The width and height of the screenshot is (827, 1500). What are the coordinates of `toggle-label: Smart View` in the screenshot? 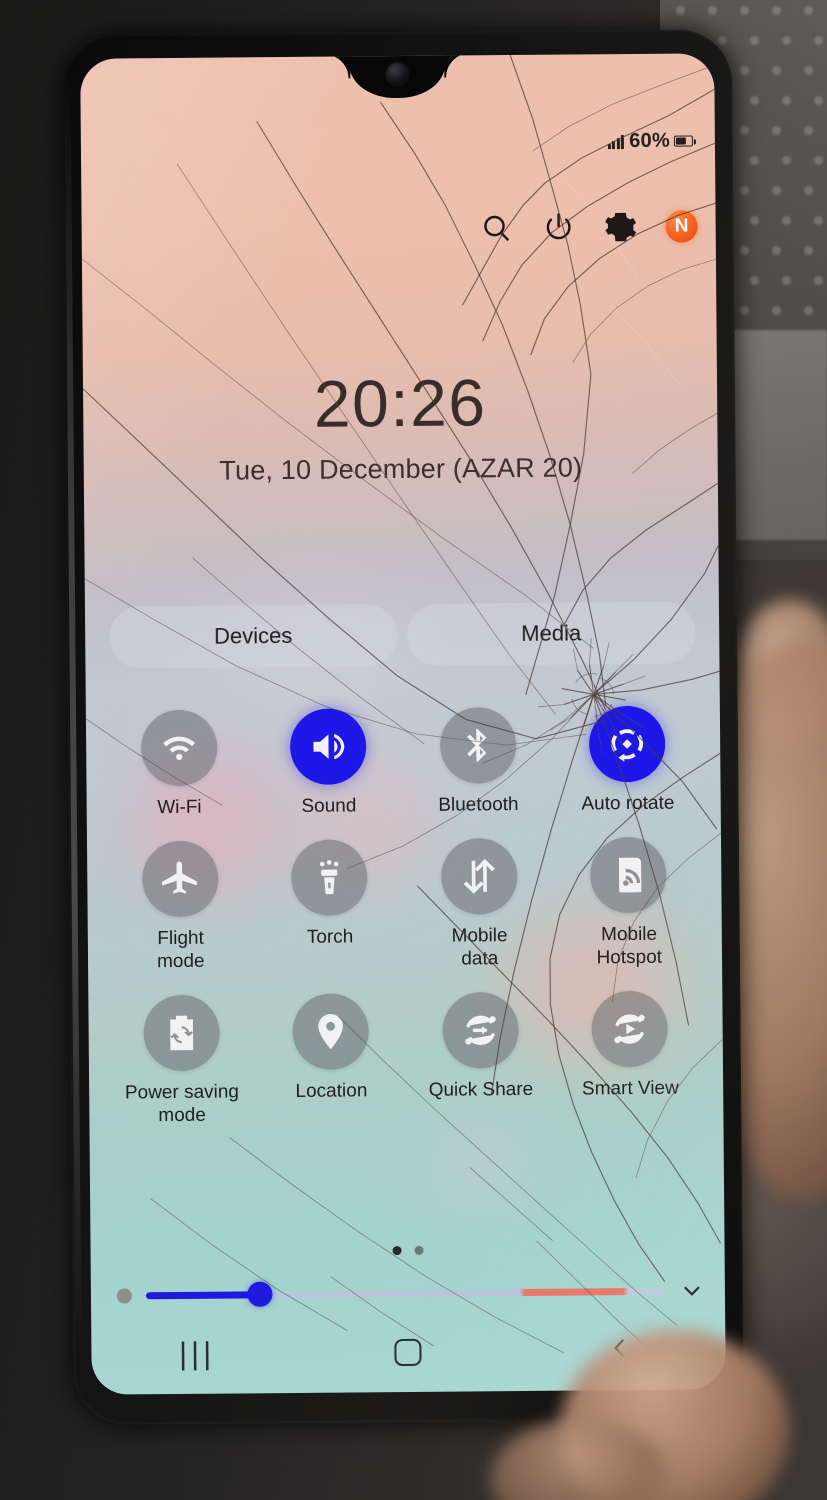 It's located at (630, 1088).